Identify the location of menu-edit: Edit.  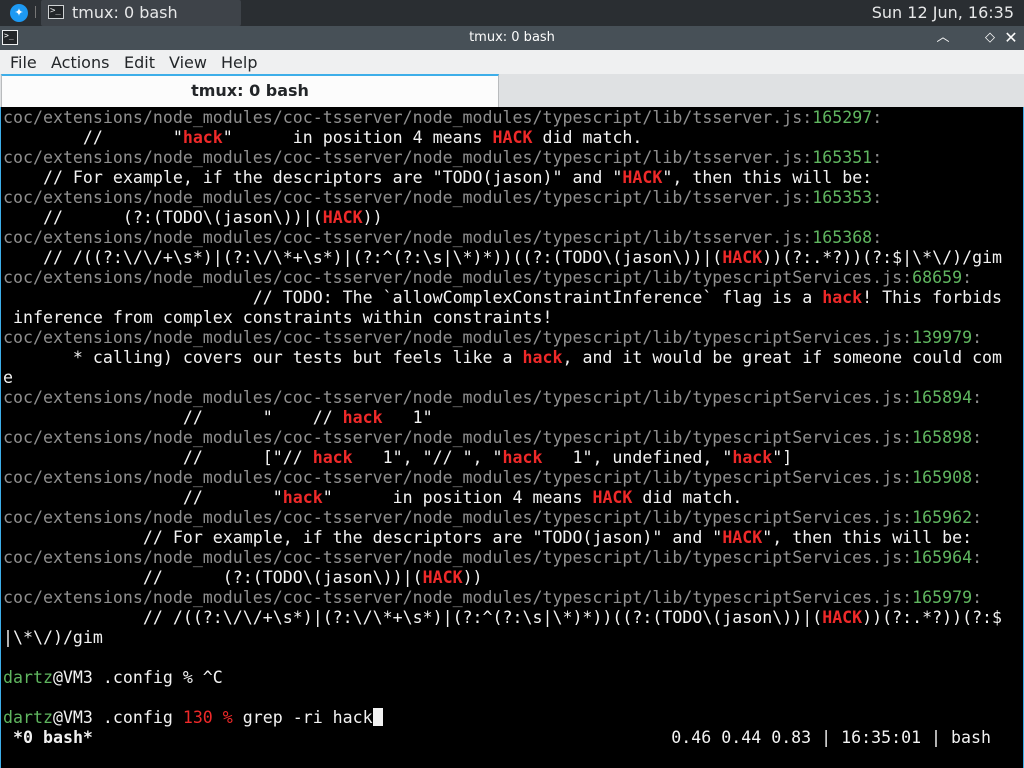
(139, 62).